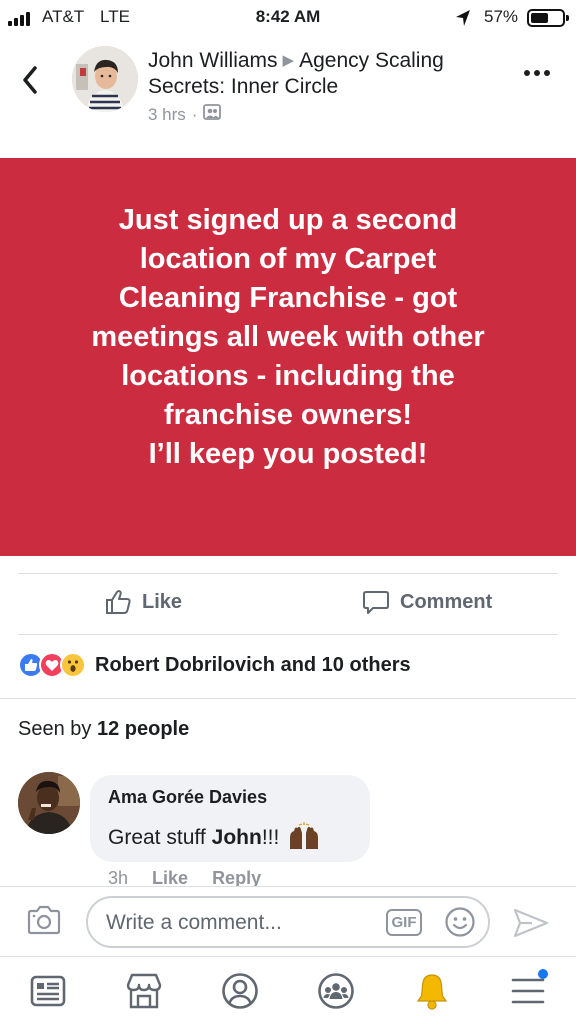 This screenshot has height=1024, width=576. Describe the element at coordinates (336, 991) in the screenshot. I see `groups-icon` at that location.